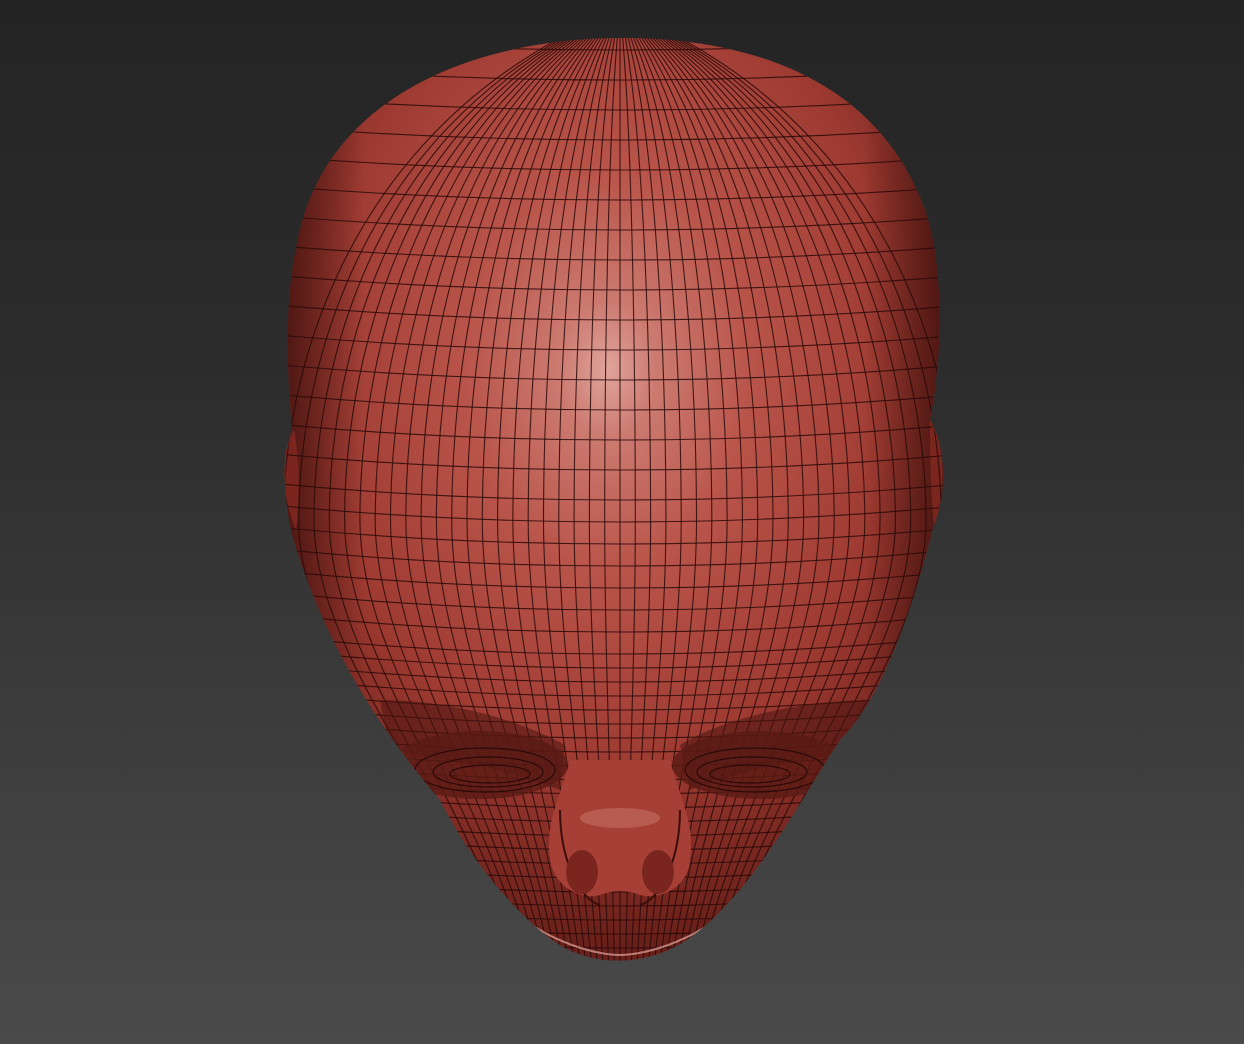  I want to click on right-eye-socket, so click(760, 765).